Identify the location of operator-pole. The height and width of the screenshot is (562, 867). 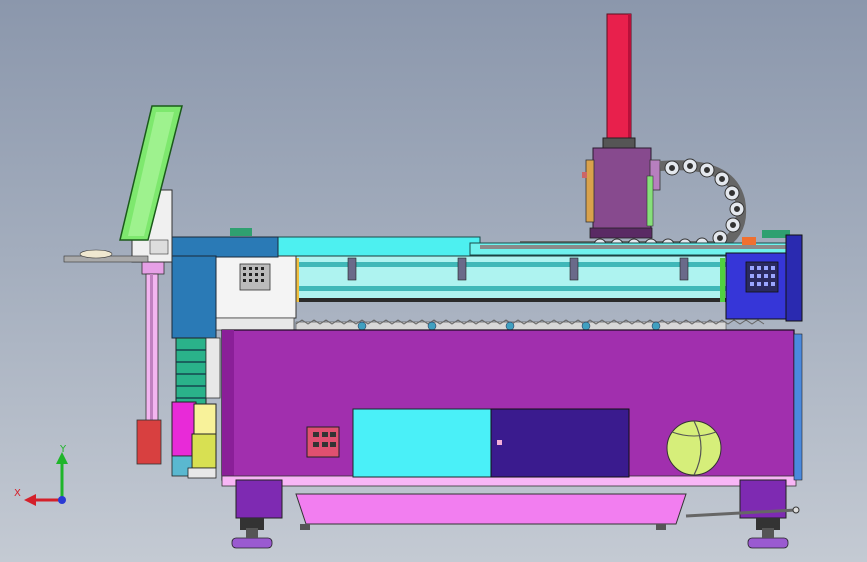
(150, 363).